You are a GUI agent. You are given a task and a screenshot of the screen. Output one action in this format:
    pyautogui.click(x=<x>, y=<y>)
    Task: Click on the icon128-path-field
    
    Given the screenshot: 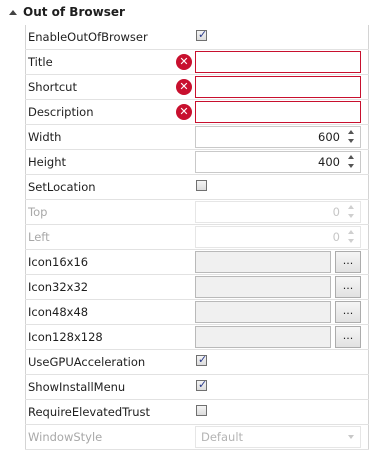 What is the action you would take?
    pyautogui.click(x=263, y=337)
    